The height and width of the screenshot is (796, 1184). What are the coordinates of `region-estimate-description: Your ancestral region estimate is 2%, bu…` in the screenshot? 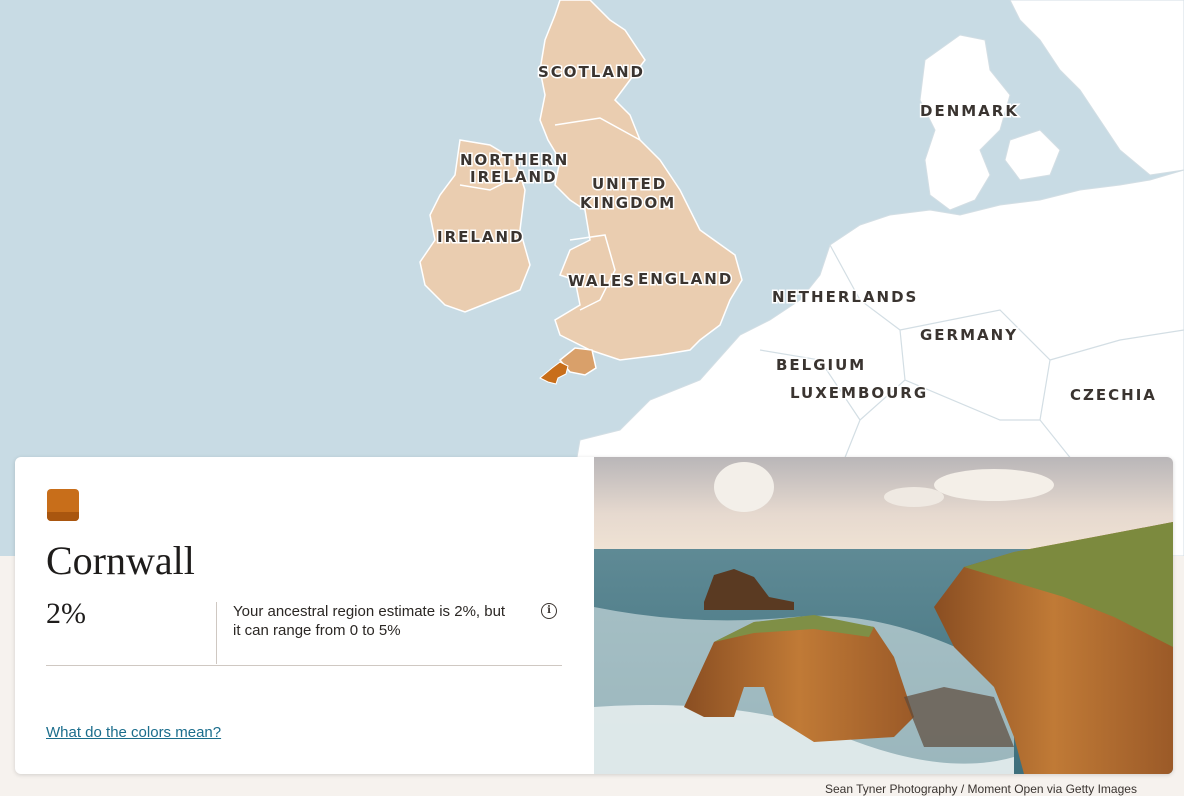 It's located at (369, 621).